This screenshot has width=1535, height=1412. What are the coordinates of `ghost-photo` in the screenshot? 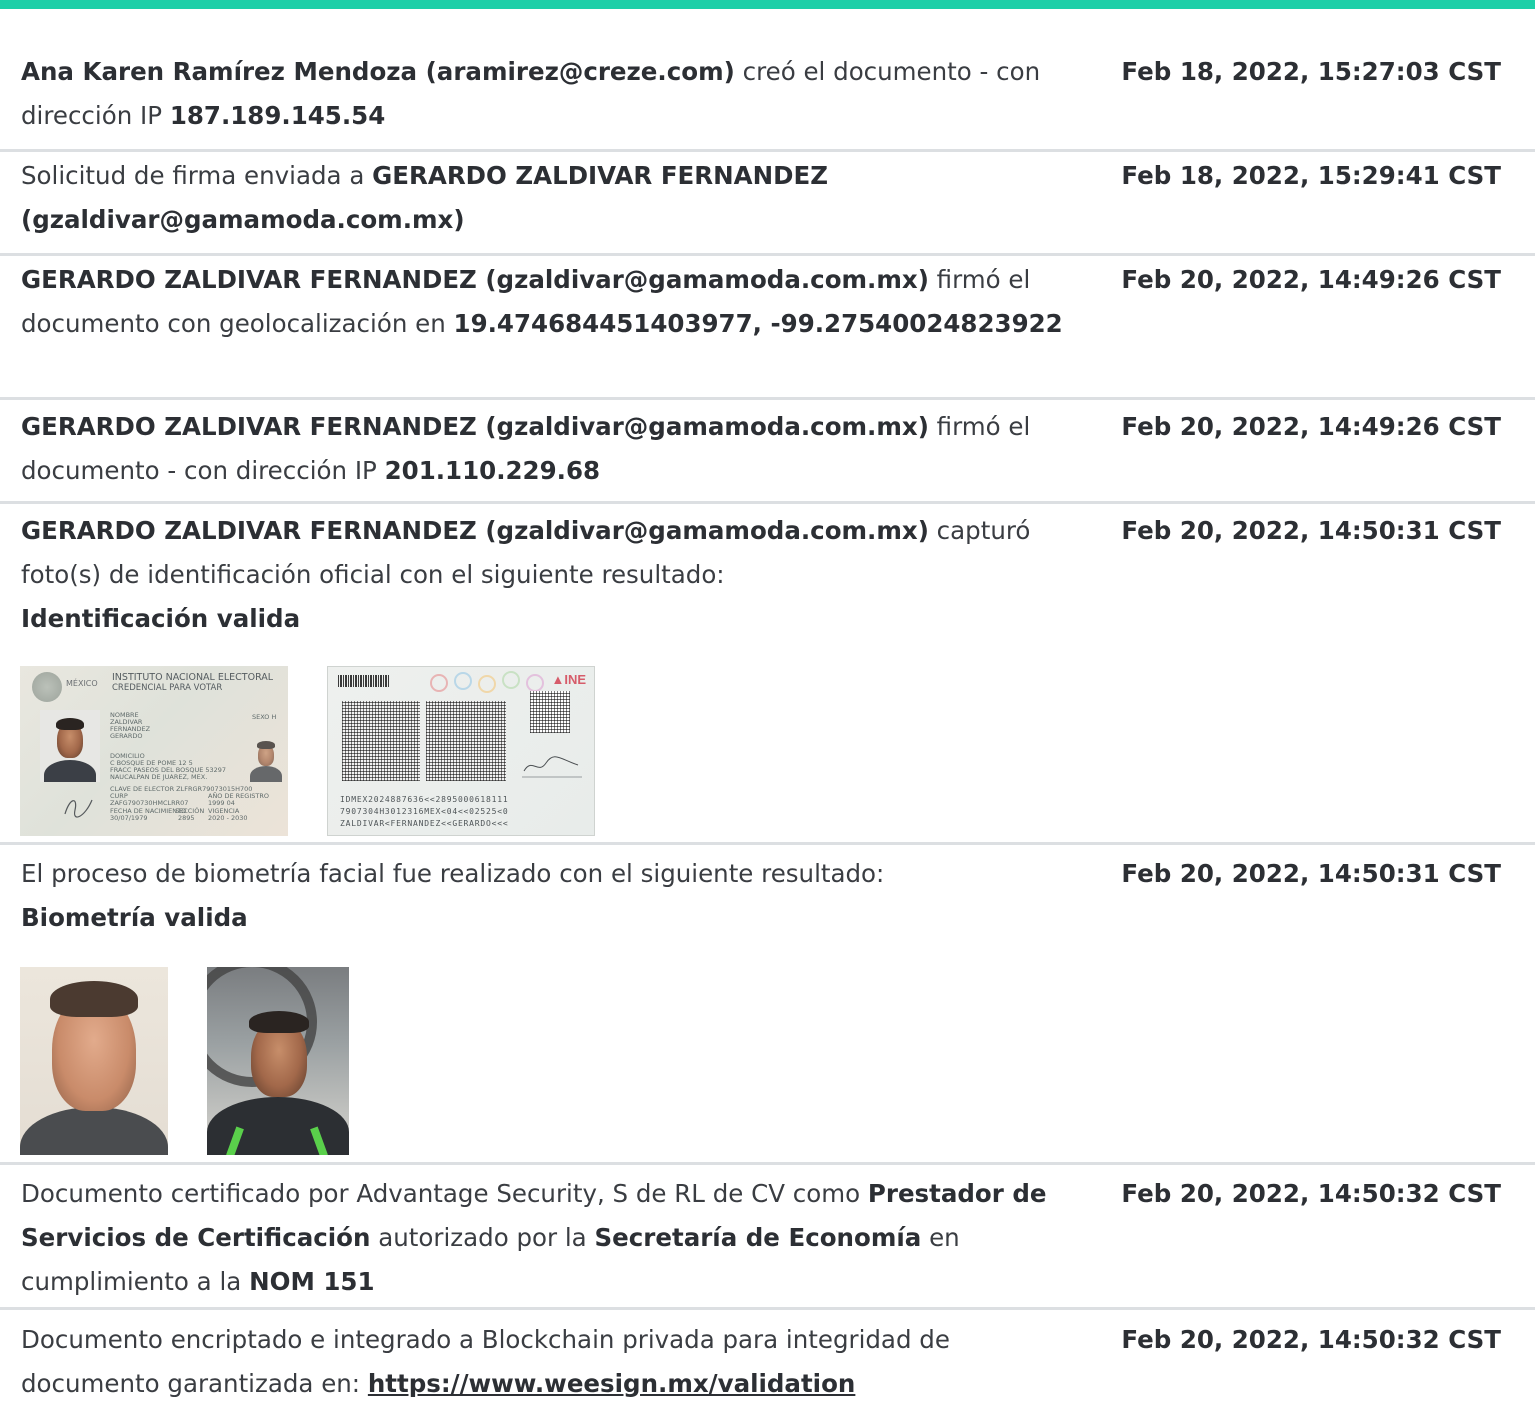 It's located at (266, 759).